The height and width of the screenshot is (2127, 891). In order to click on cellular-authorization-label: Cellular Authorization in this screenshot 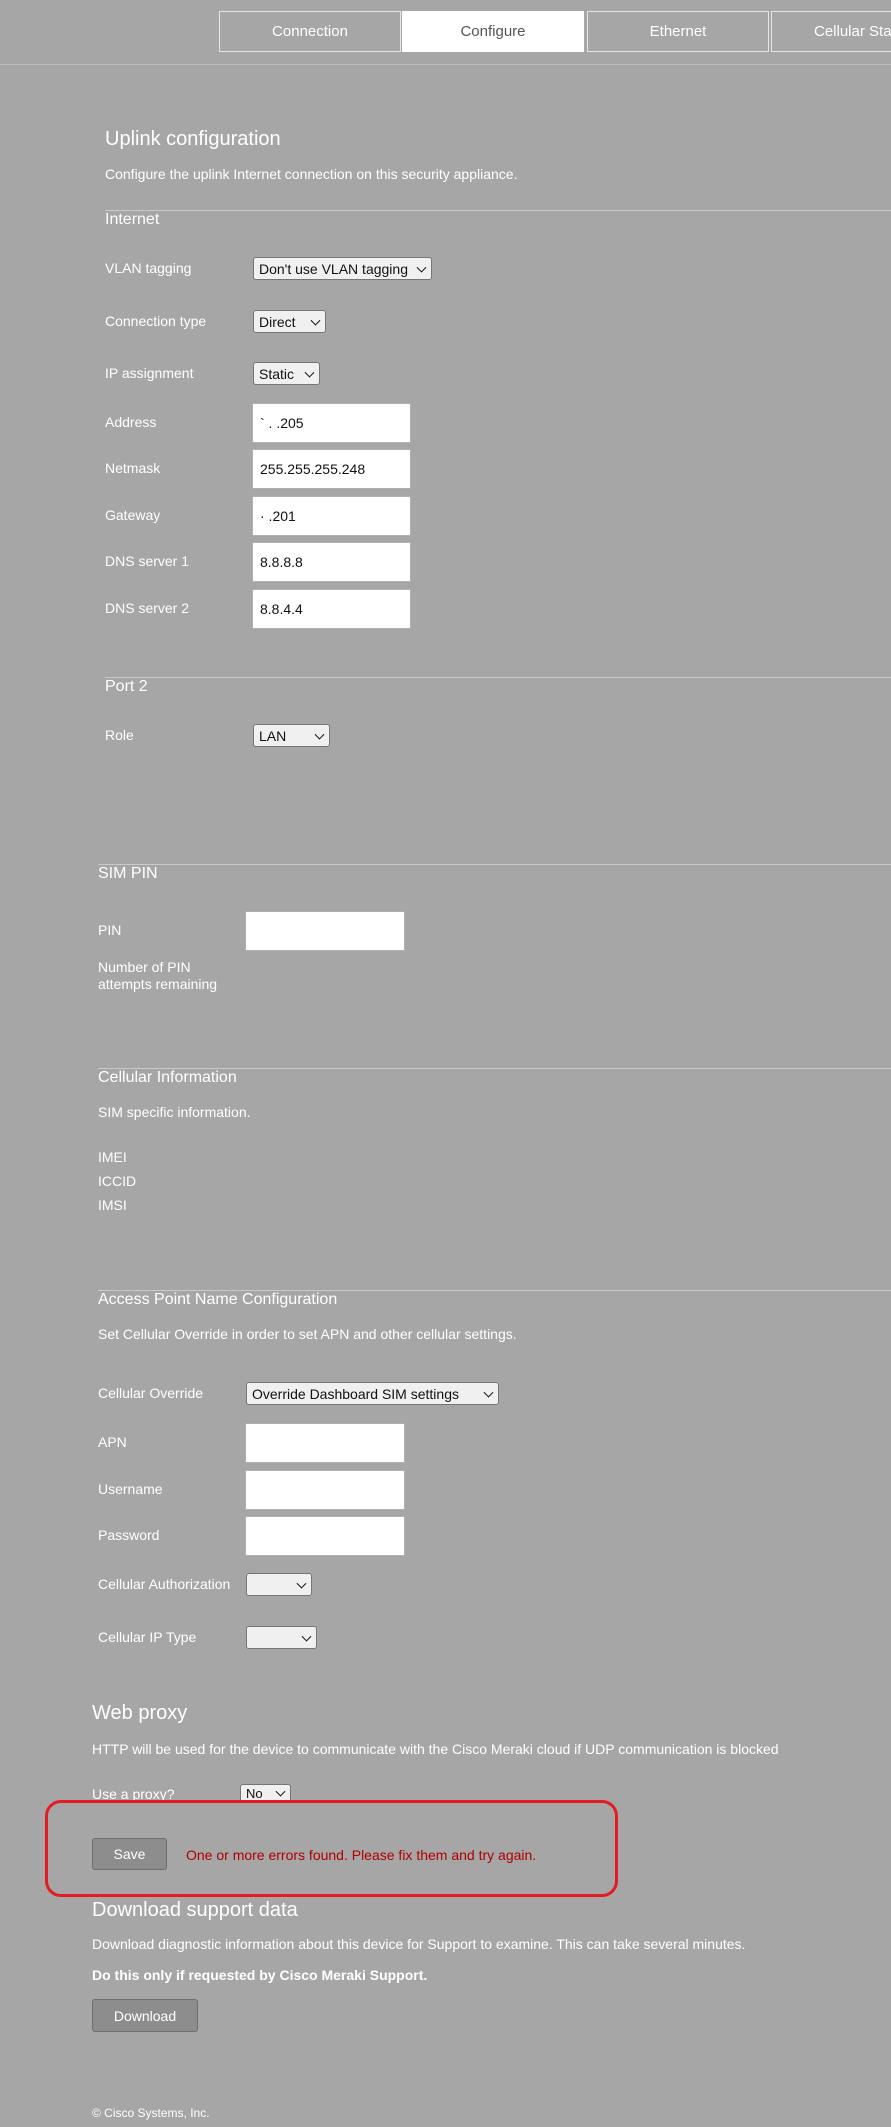, I will do `click(164, 1584)`.